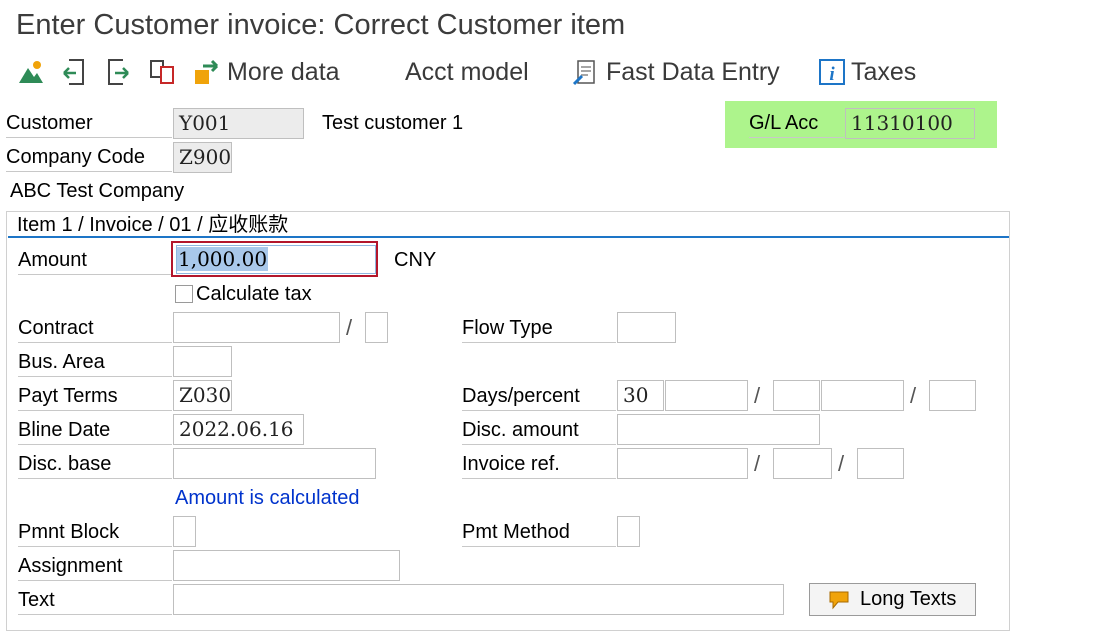 This screenshot has width=1111, height=631. Describe the element at coordinates (184, 531) in the screenshot. I see `pmnt-block-field` at that location.